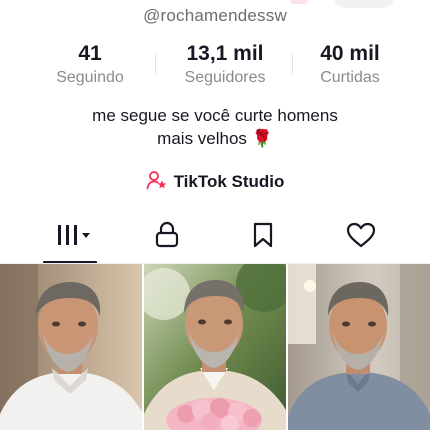 The image size is (430, 430). I want to click on tab-private, so click(167, 237).